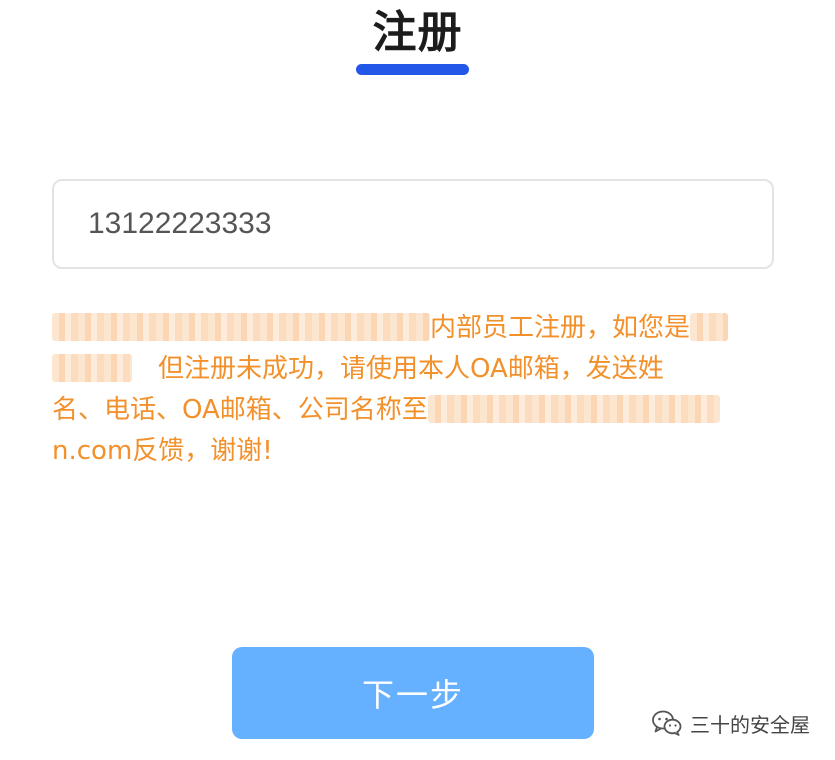 The height and width of the screenshot is (760, 835). Describe the element at coordinates (573, 408) in the screenshot. I see `redacted-email` at that location.